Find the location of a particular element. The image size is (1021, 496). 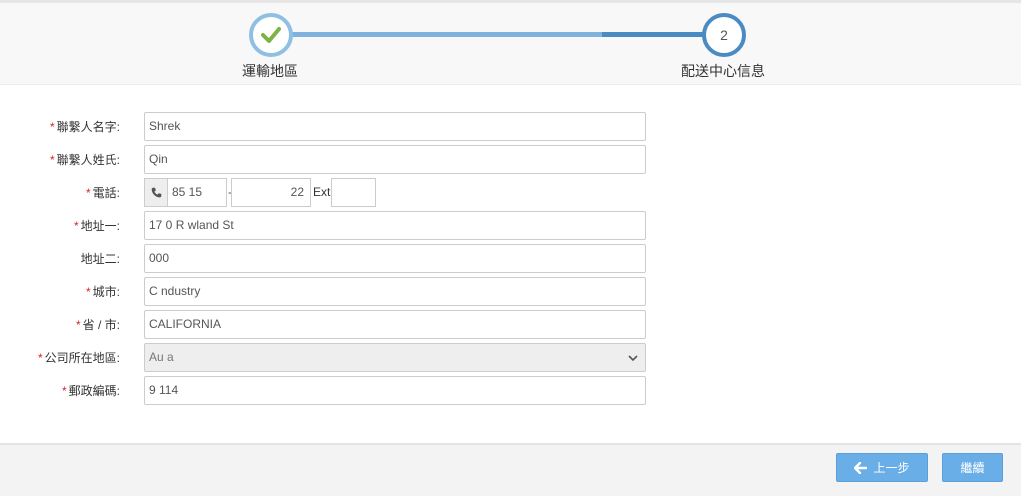

previous-label: 上一步 is located at coordinates (891, 468).